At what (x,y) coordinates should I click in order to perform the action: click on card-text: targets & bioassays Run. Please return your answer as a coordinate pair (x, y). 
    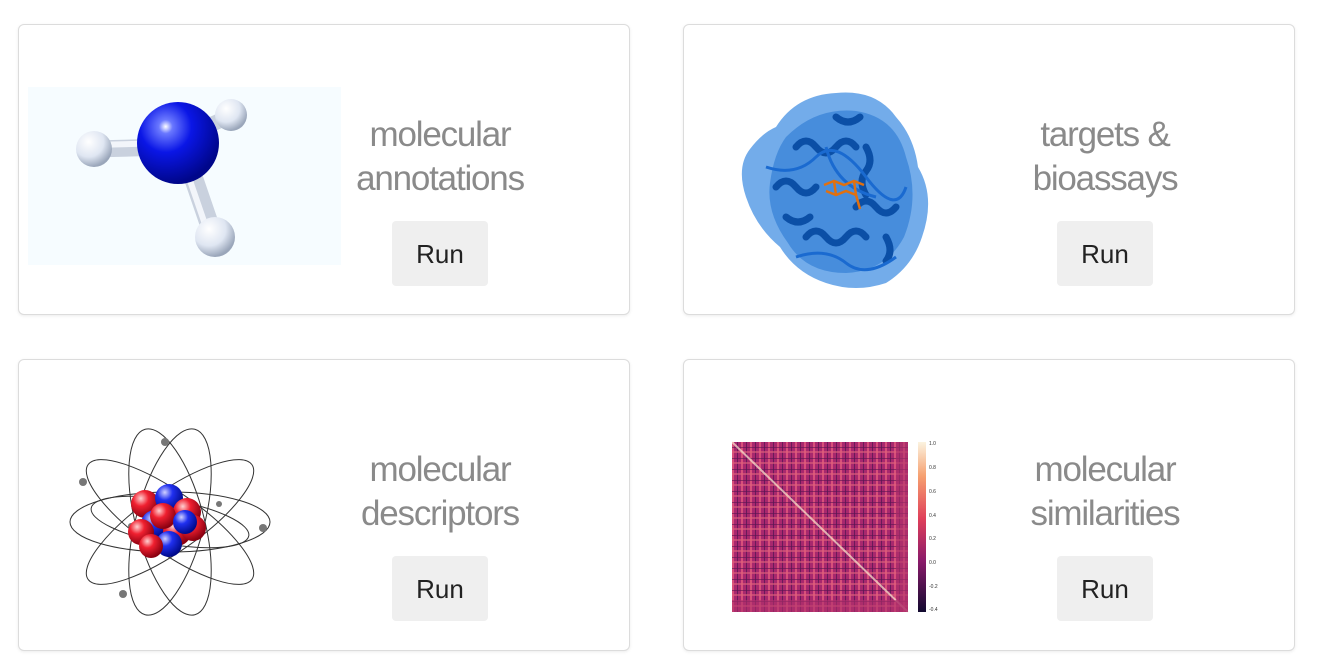
    Looking at the image, I should click on (1105, 199).